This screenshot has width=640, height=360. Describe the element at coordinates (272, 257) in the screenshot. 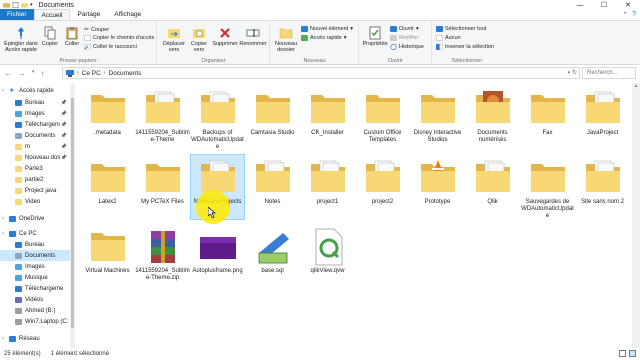

I see `file-item: base.sql` at that location.